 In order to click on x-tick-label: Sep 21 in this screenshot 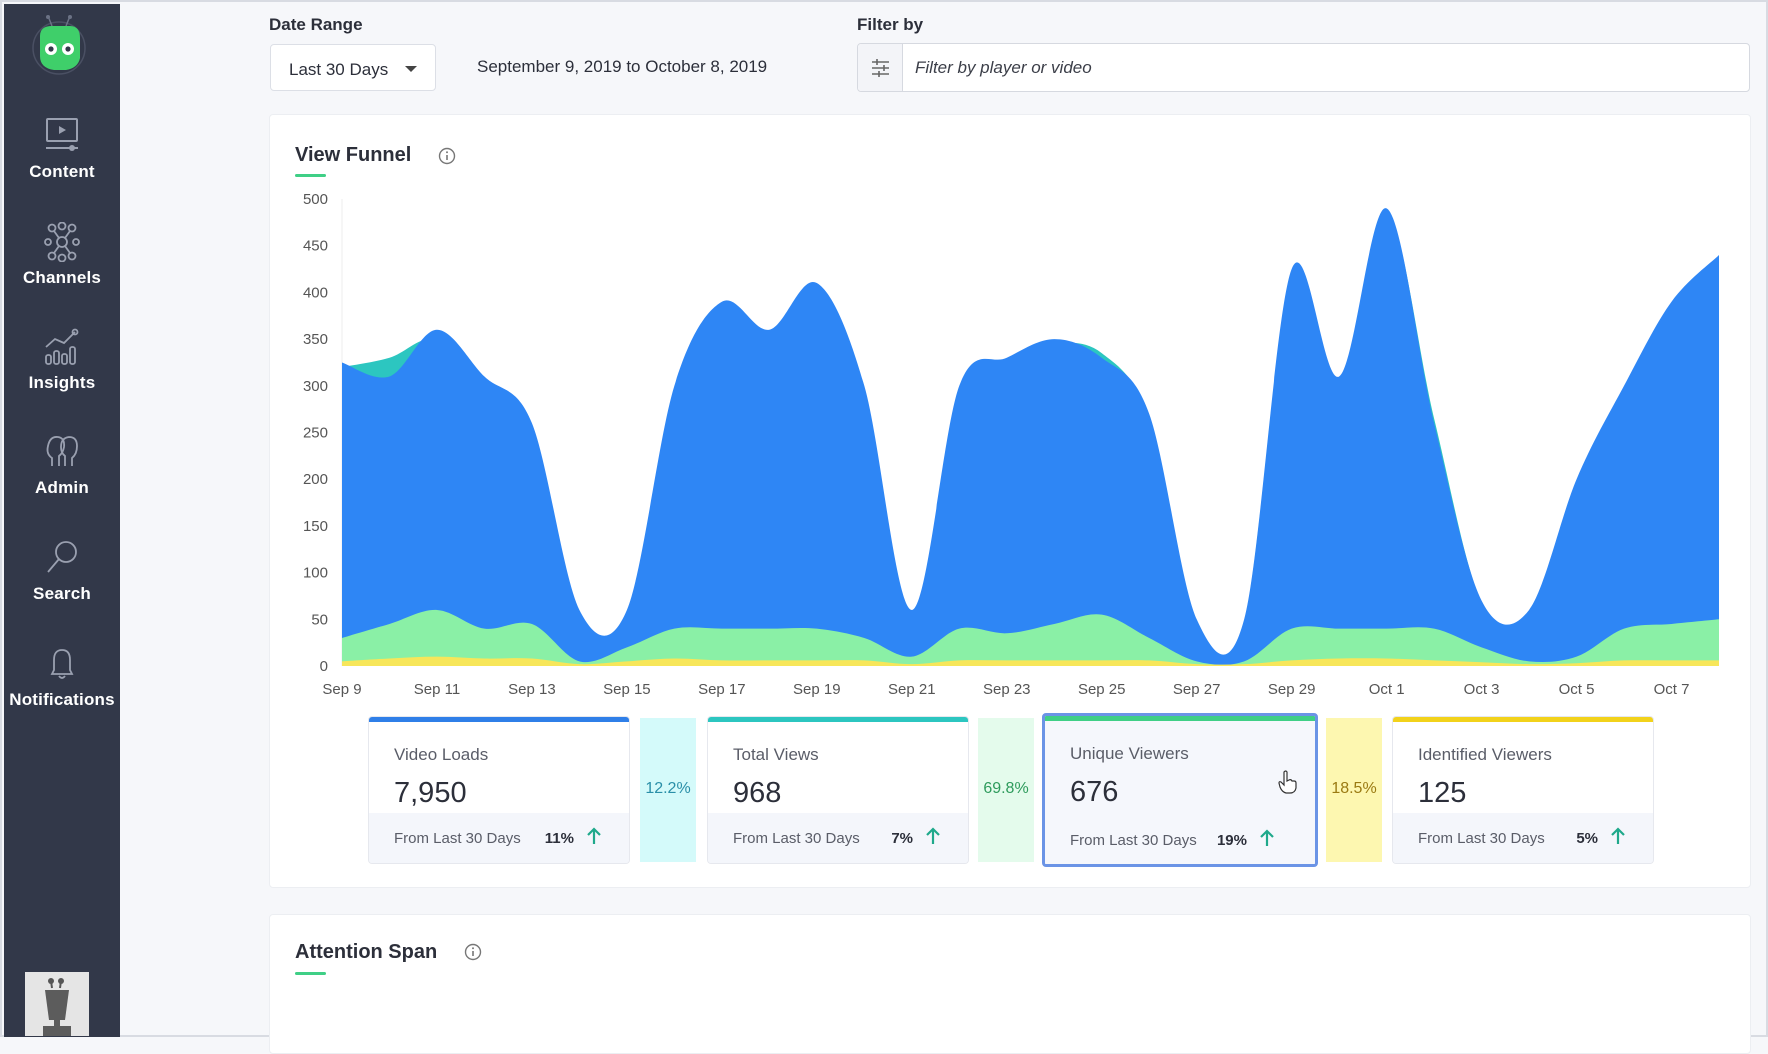, I will do `click(912, 689)`.